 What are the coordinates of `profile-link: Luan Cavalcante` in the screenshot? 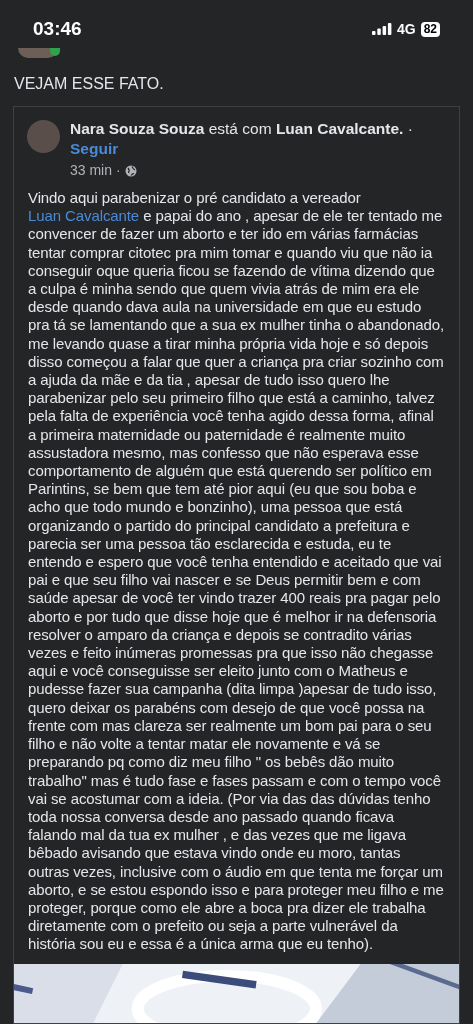 It's located at (84, 216).